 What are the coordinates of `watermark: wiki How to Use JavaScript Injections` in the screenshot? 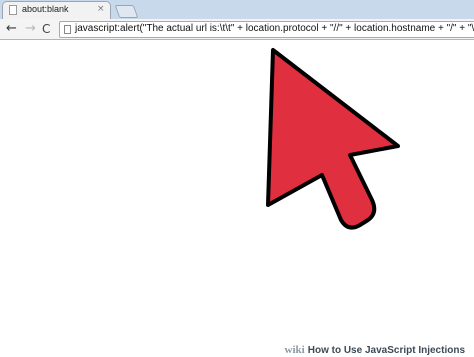 It's located at (374, 349).